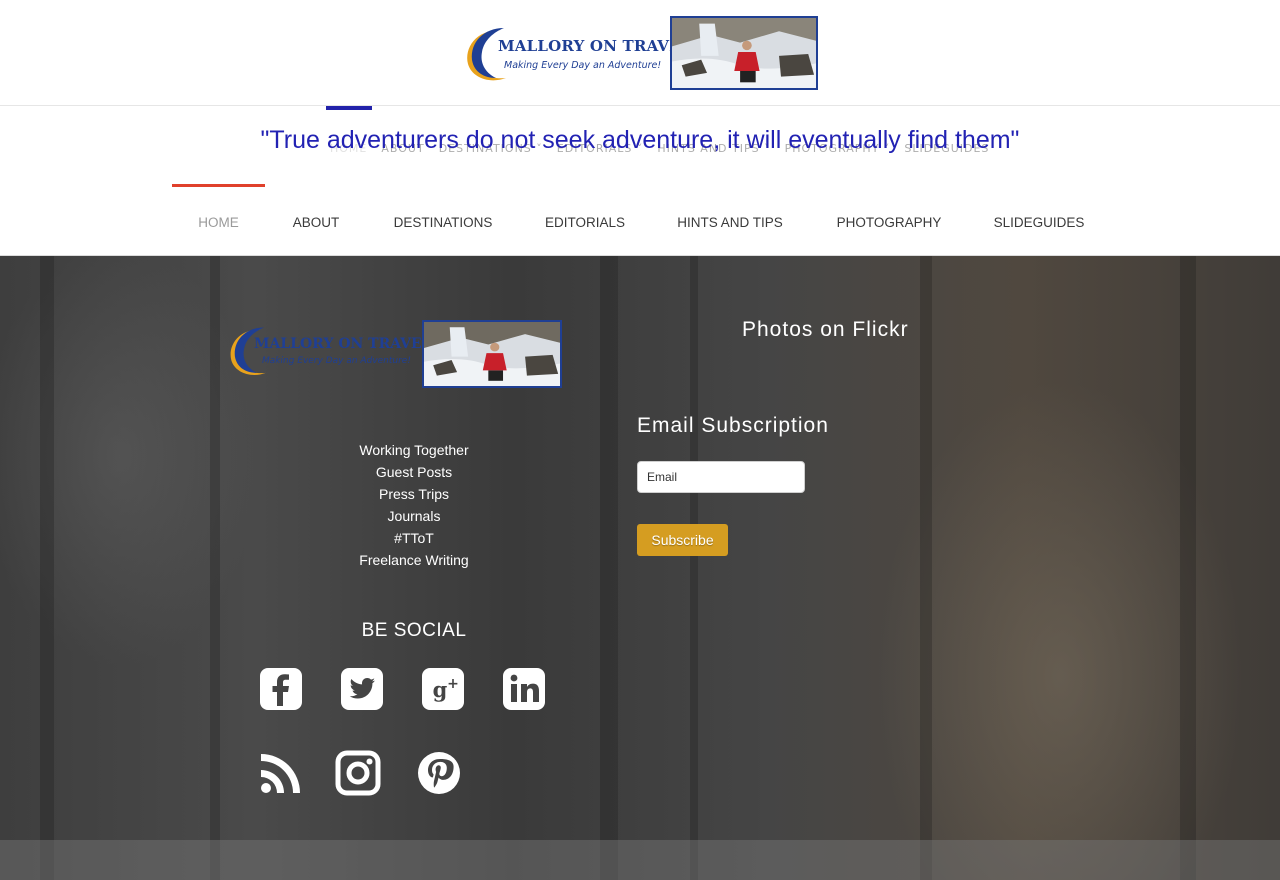 This screenshot has width=1280, height=880. Describe the element at coordinates (362, 689) in the screenshot. I see `twitter-icon` at that location.